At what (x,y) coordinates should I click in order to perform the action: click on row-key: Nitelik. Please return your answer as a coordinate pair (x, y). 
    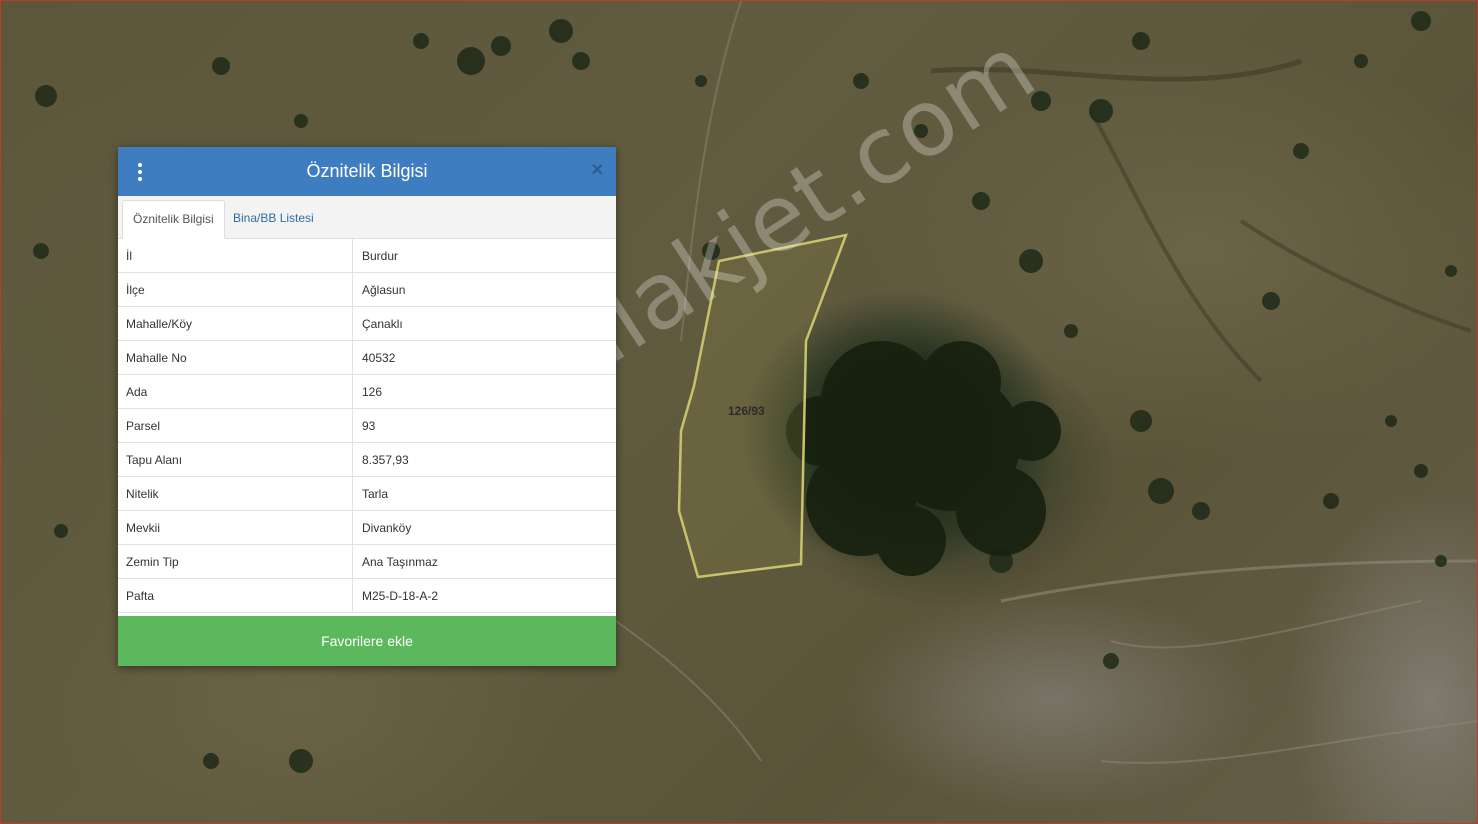
    Looking at the image, I should click on (235, 493).